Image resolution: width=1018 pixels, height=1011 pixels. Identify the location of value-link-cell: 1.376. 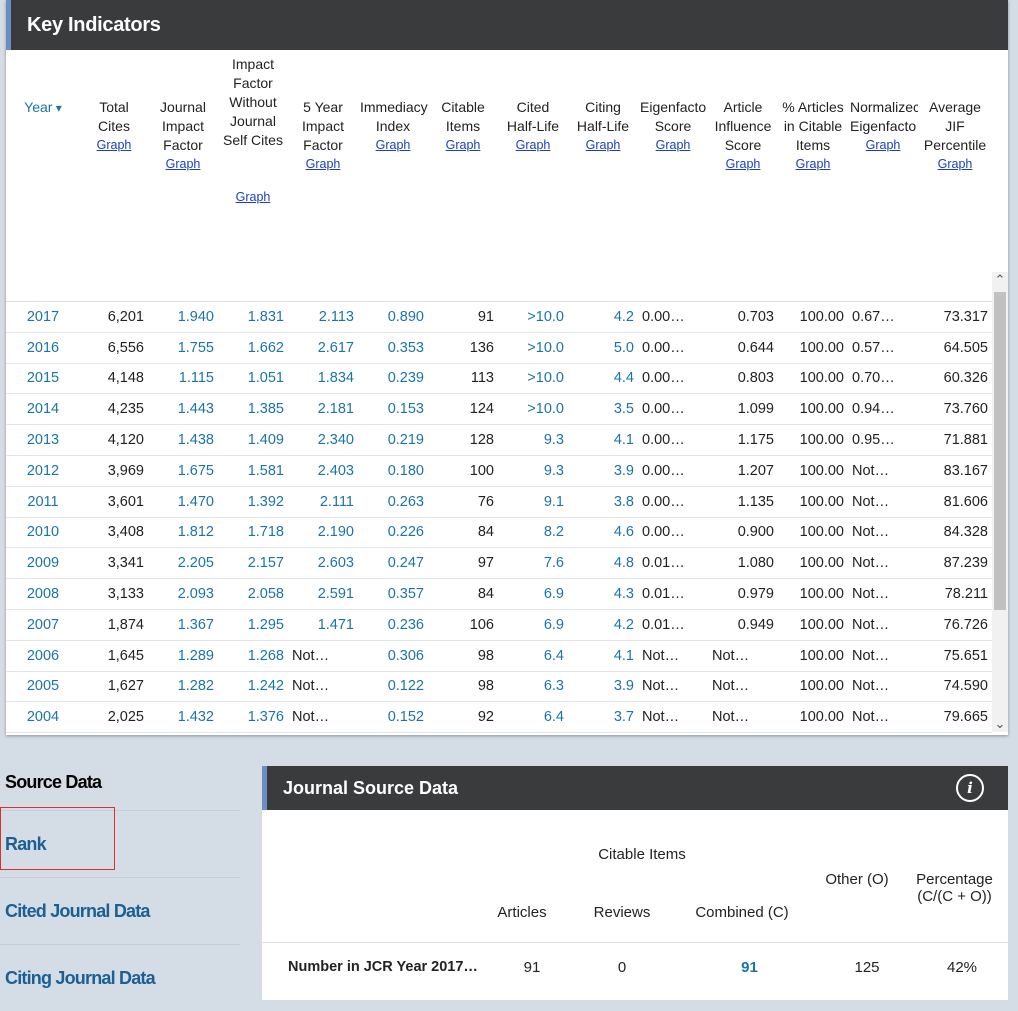
(253, 717).